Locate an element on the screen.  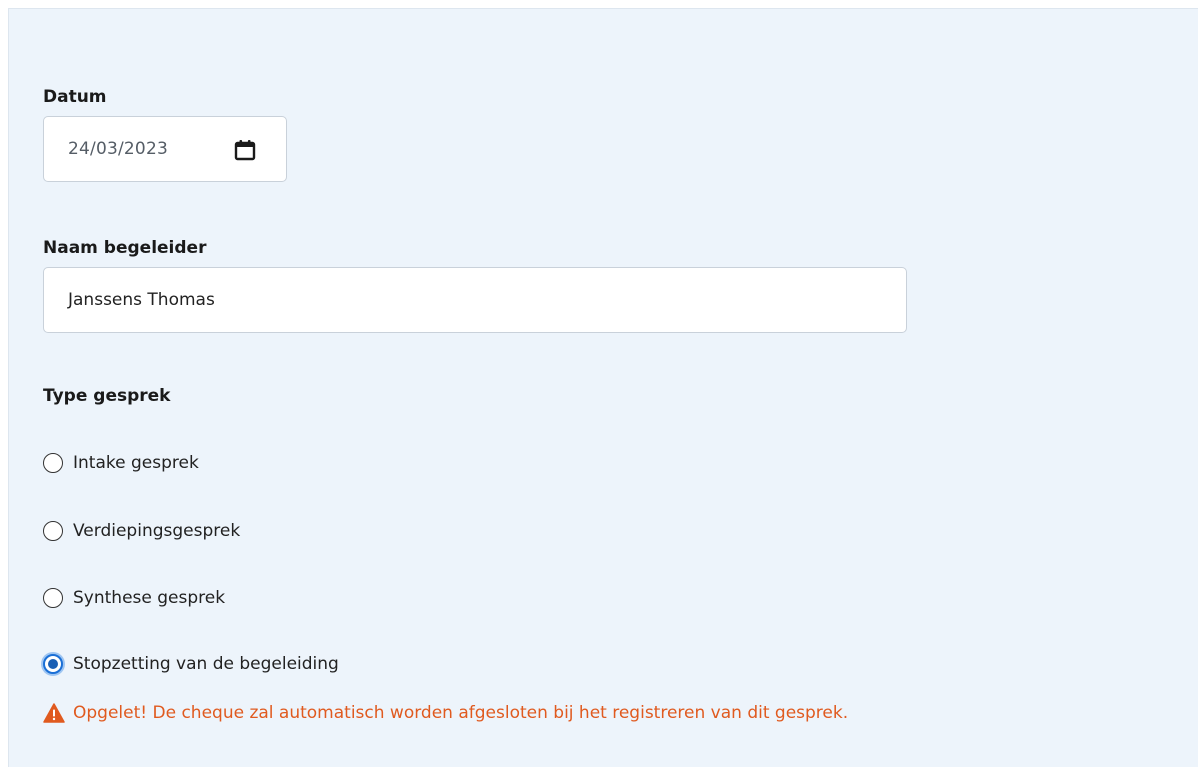
date-label: Datum is located at coordinates (75, 97).